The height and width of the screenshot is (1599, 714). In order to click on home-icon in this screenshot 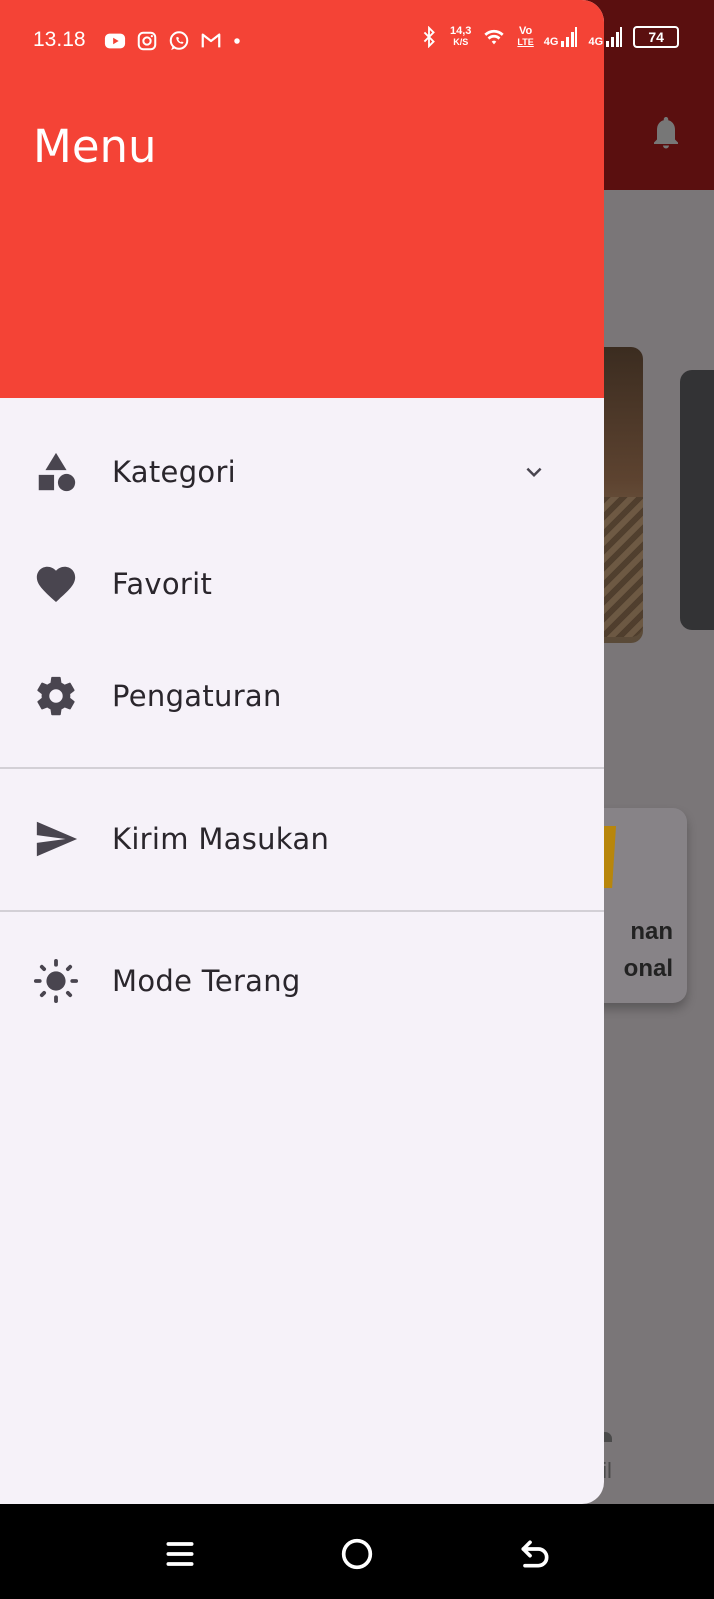, I will do `click(357, 1554)`.